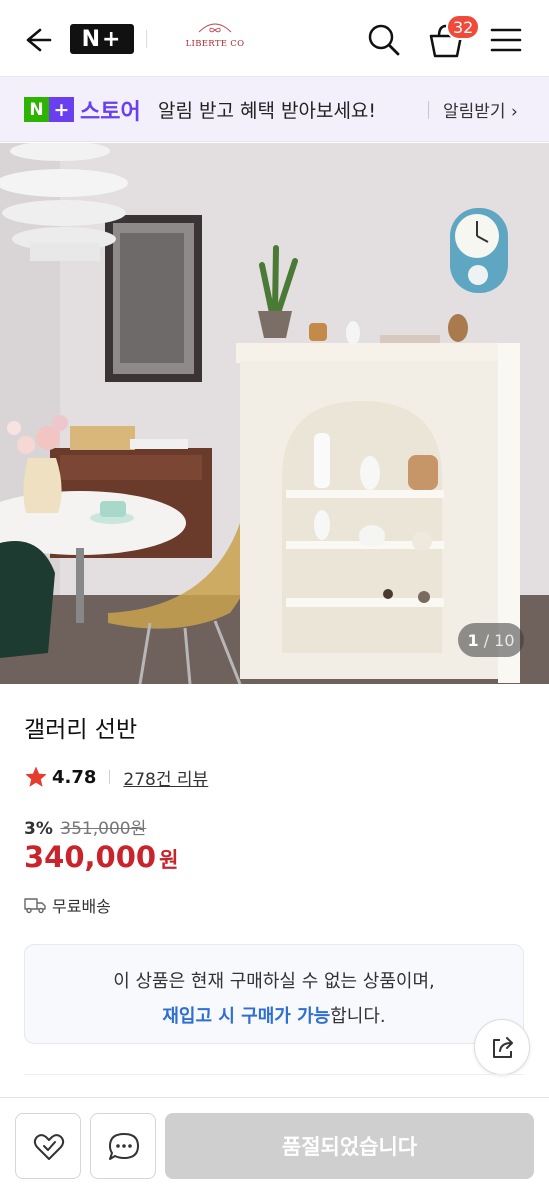 The width and height of the screenshot is (549, 1200). I want to click on banner-message: 알림 받고 혜택 받아보세요!, so click(267, 111).